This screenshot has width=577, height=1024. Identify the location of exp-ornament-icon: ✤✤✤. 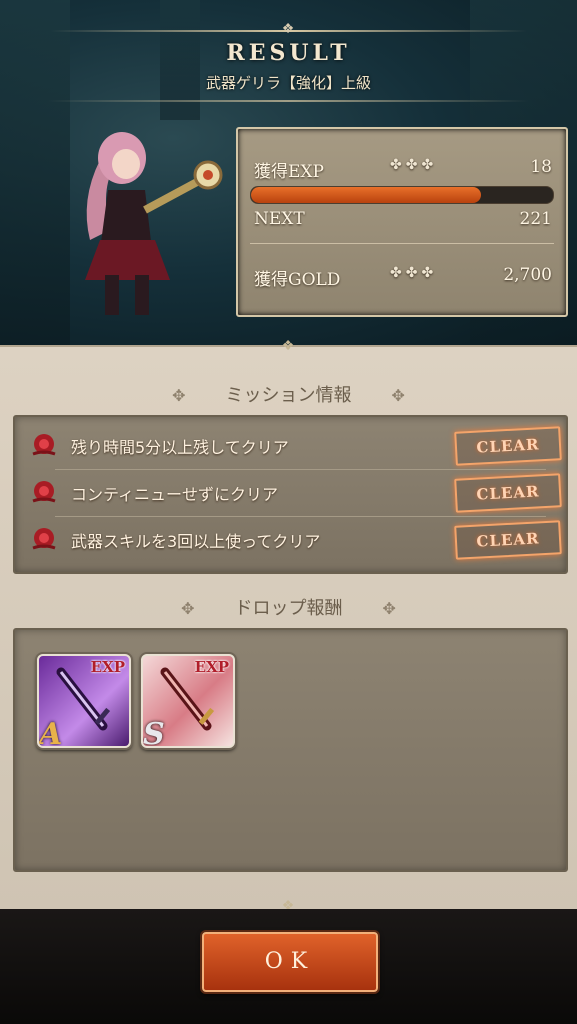
(414, 165).